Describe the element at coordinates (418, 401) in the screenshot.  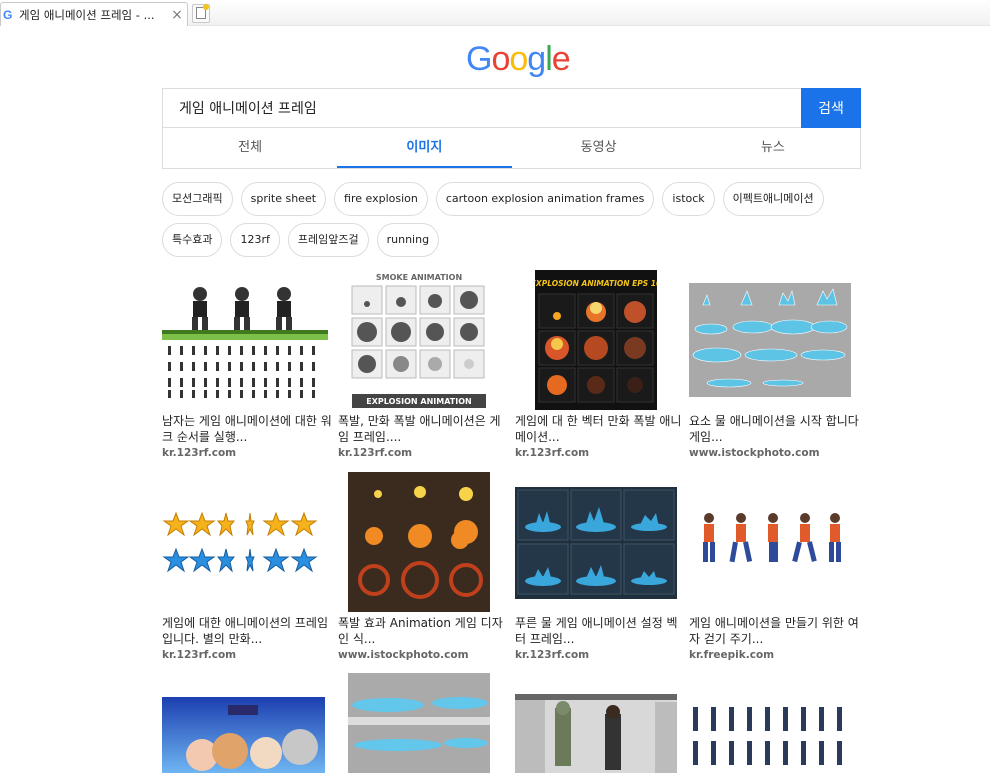
I see `sheet-title-bottom: EXPLOSION ANIMATION` at that location.